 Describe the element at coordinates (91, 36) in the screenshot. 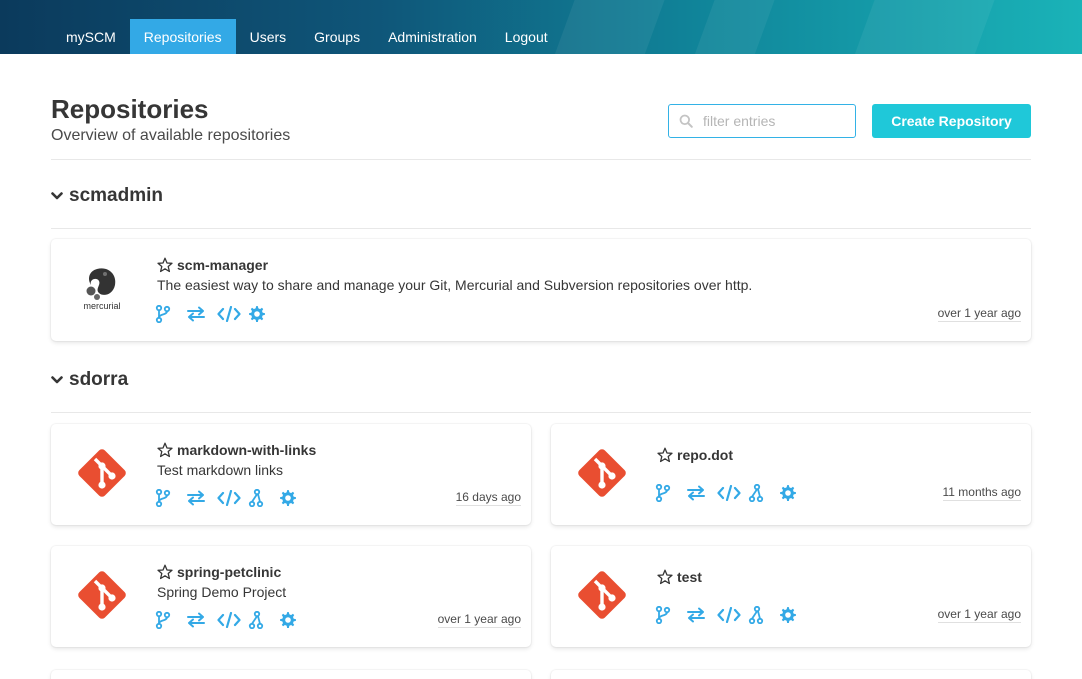

I see `nav-item-myscm: mySCM` at that location.